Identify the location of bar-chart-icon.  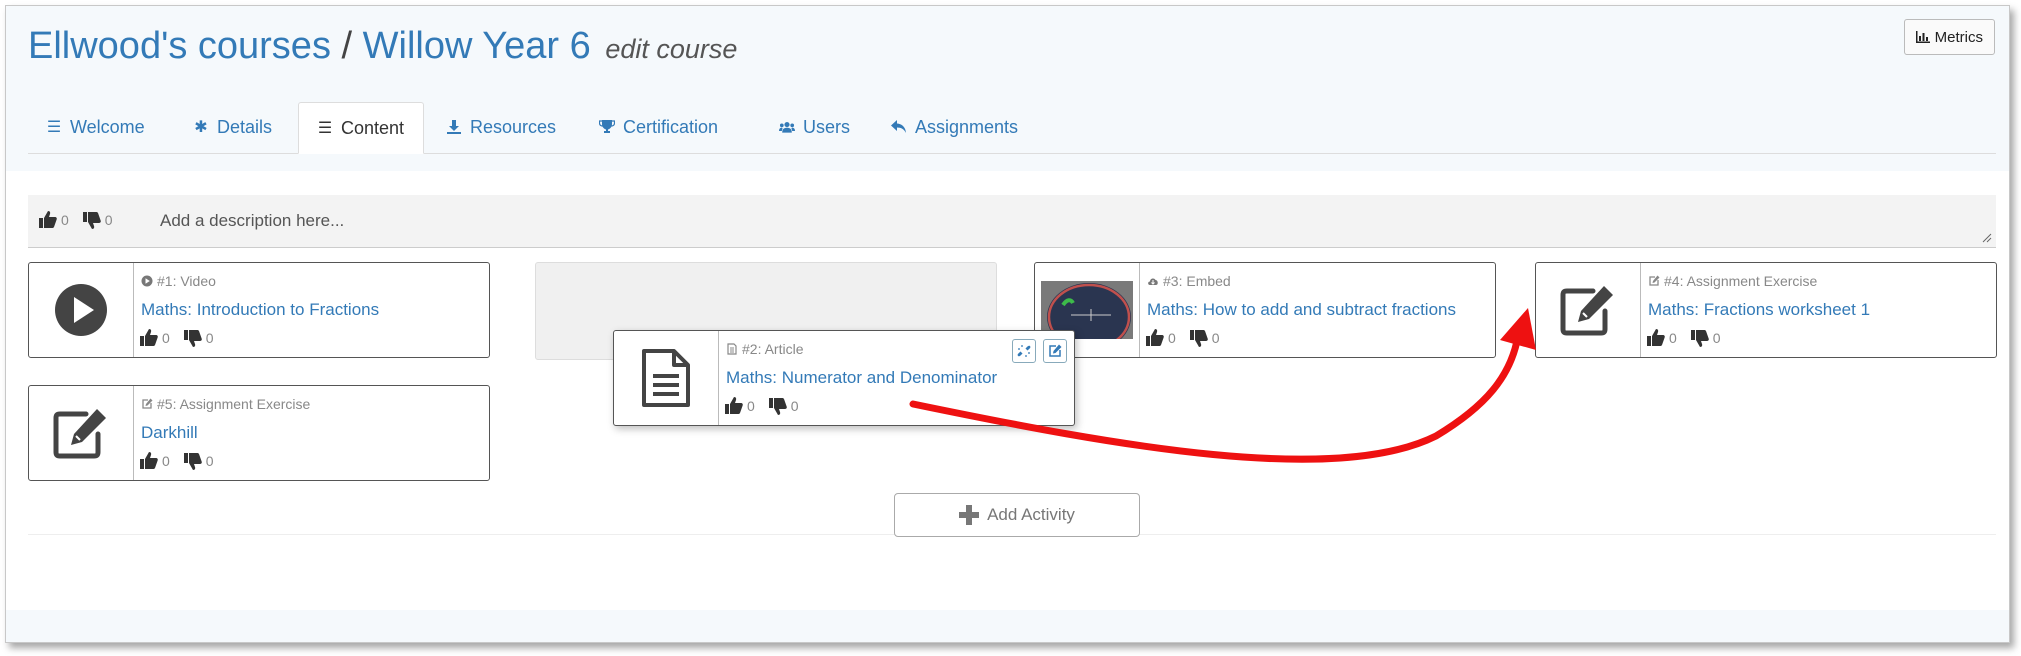
(1922, 37).